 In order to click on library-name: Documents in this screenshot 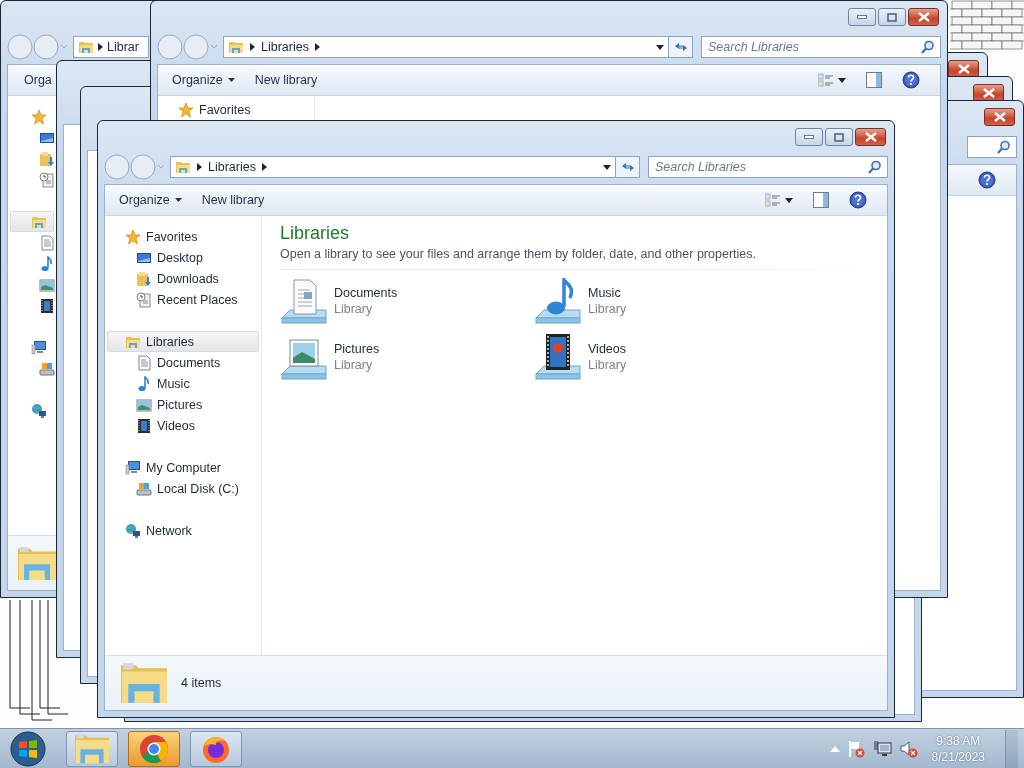, I will do `click(366, 293)`.